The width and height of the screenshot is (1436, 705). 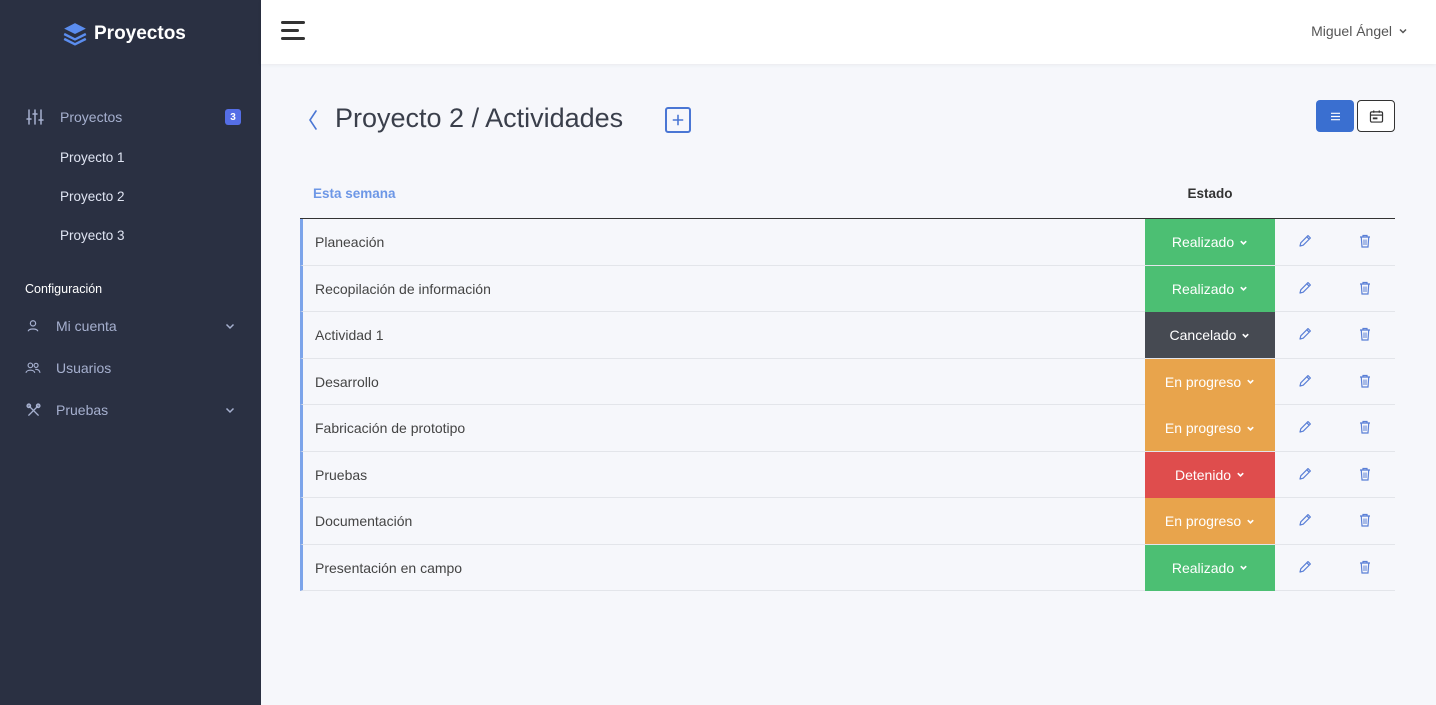 I want to click on user-name: Miguel Ángel, so click(x=1351, y=31).